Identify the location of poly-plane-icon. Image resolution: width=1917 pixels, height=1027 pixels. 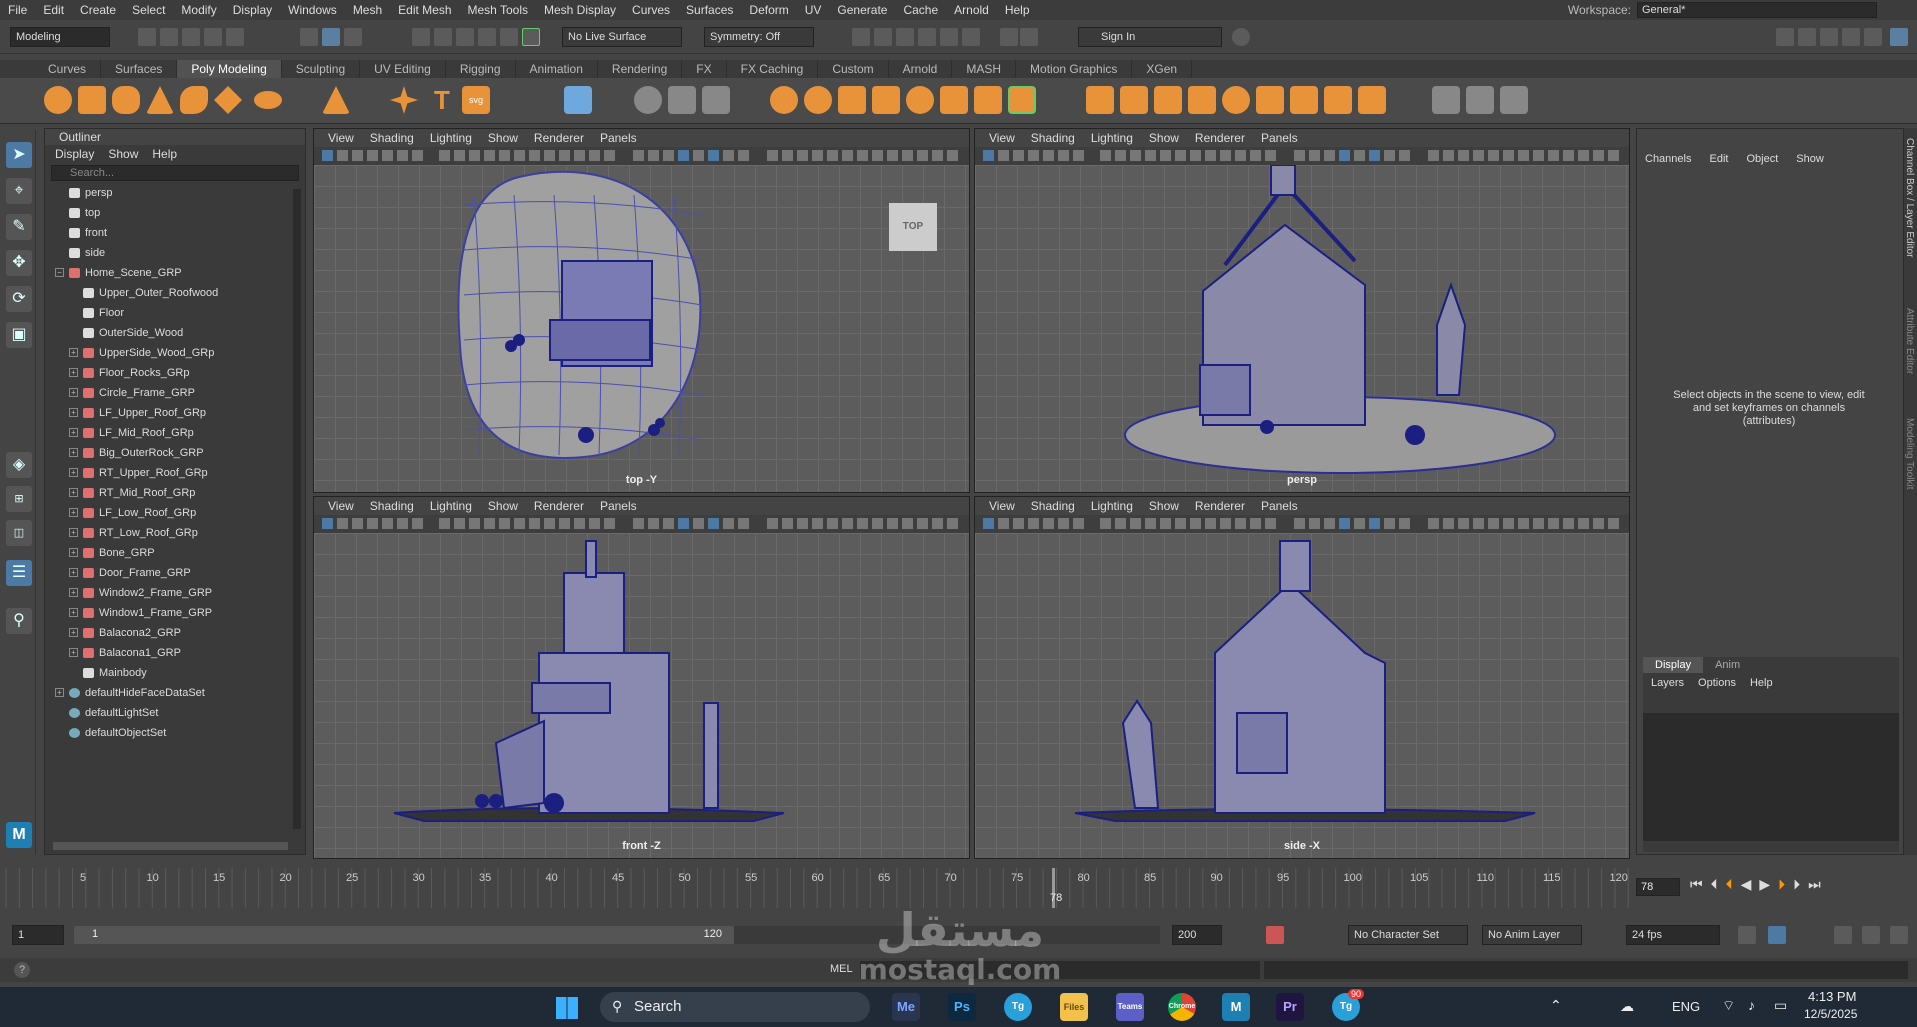
(228, 100).